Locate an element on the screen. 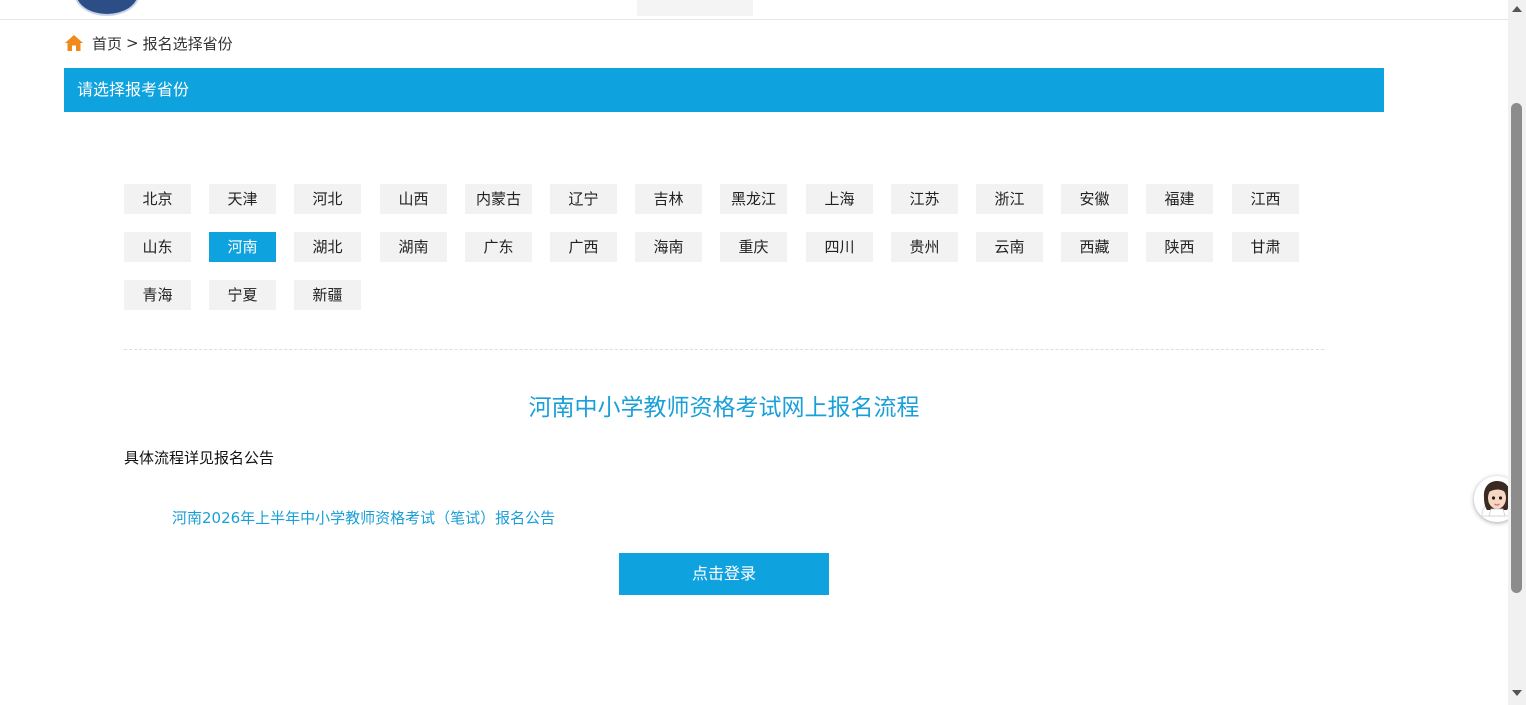 Image resolution: width=1526 pixels, height=705 pixels. province-button: 黑龙江 is located at coordinates (753, 199).